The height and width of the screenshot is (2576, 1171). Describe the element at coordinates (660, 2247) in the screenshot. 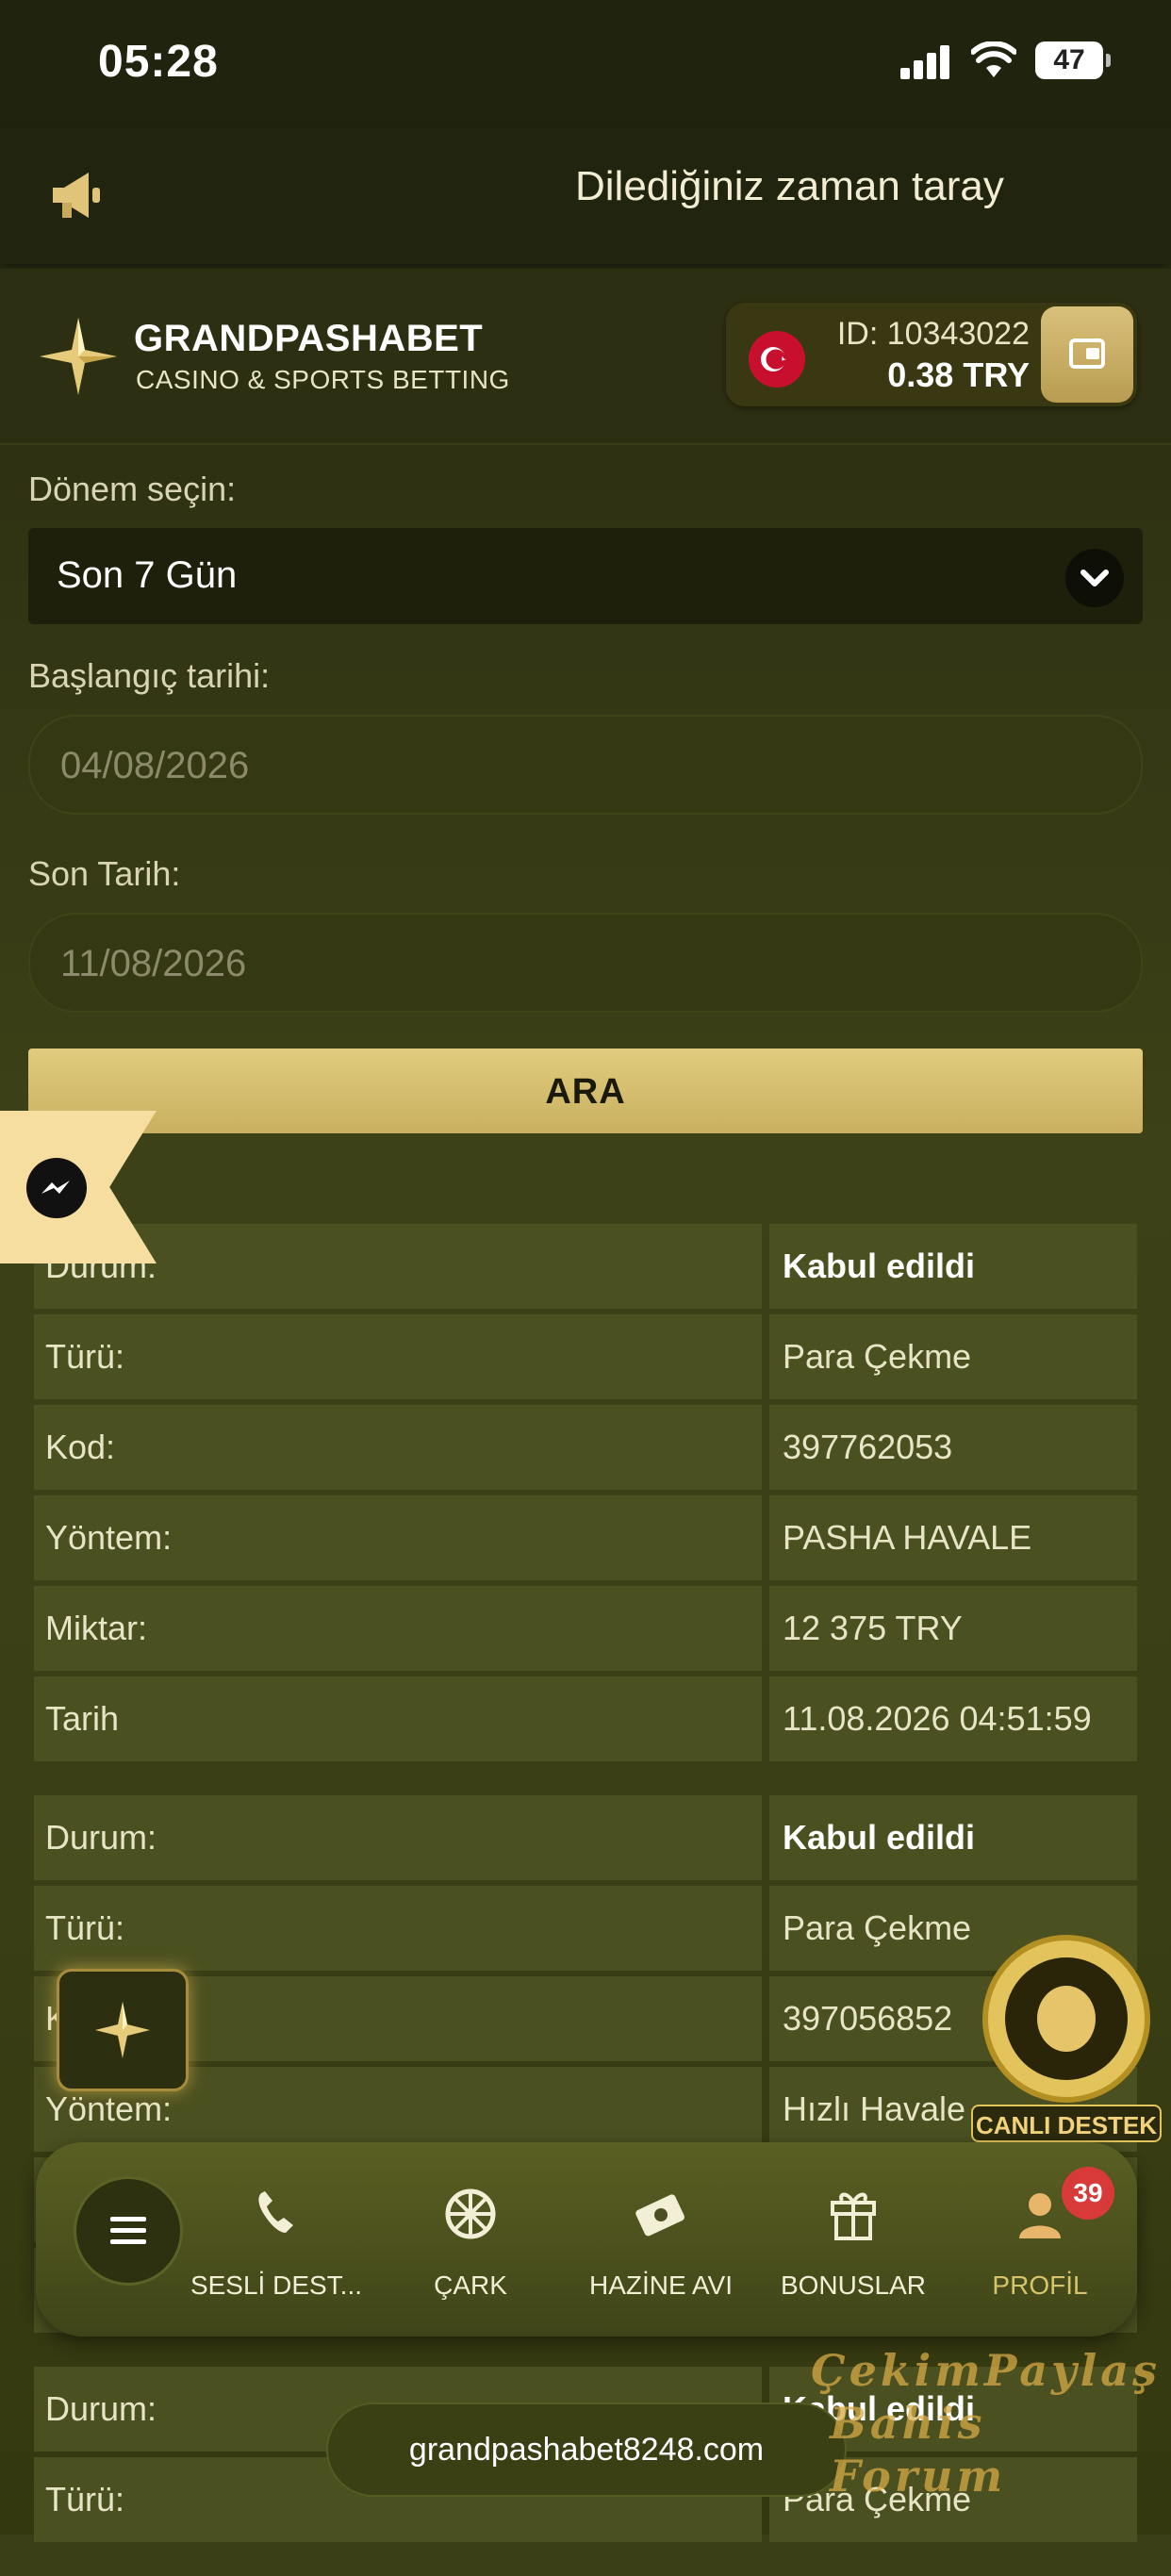

I see `nav-item-treasure-hunt: HAZİNE AVI` at that location.